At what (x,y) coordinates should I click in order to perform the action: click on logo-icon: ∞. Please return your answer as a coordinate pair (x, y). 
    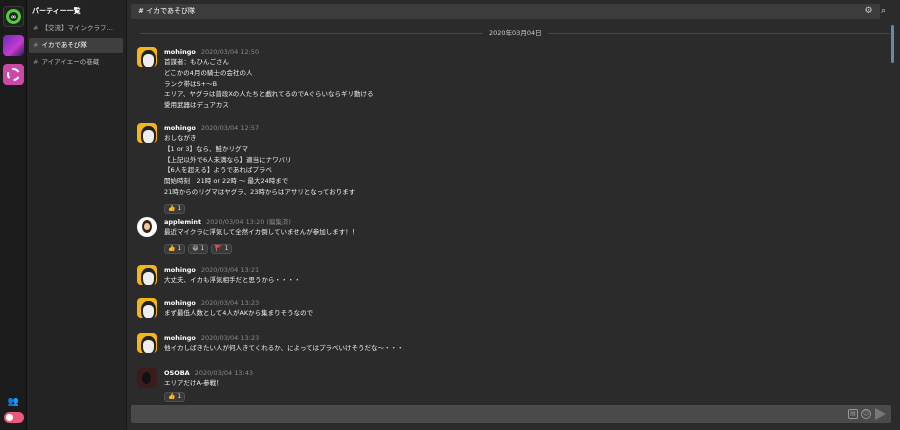
    Looking at the image, I should click on (13, 16).